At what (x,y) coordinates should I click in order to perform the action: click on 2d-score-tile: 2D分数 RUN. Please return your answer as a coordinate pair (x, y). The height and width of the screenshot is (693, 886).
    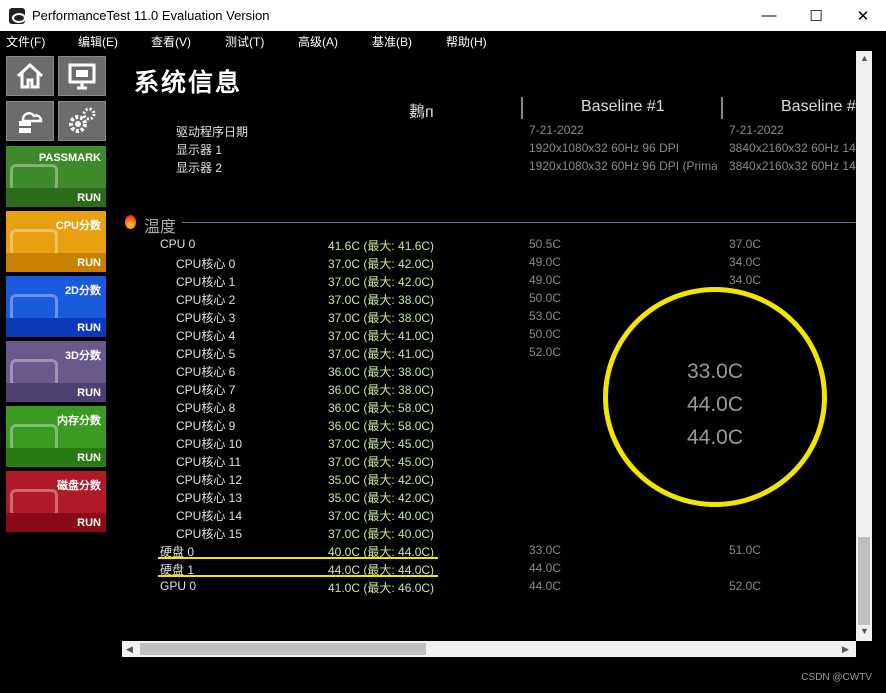
    Looking at the image, I should click on (56, 306).